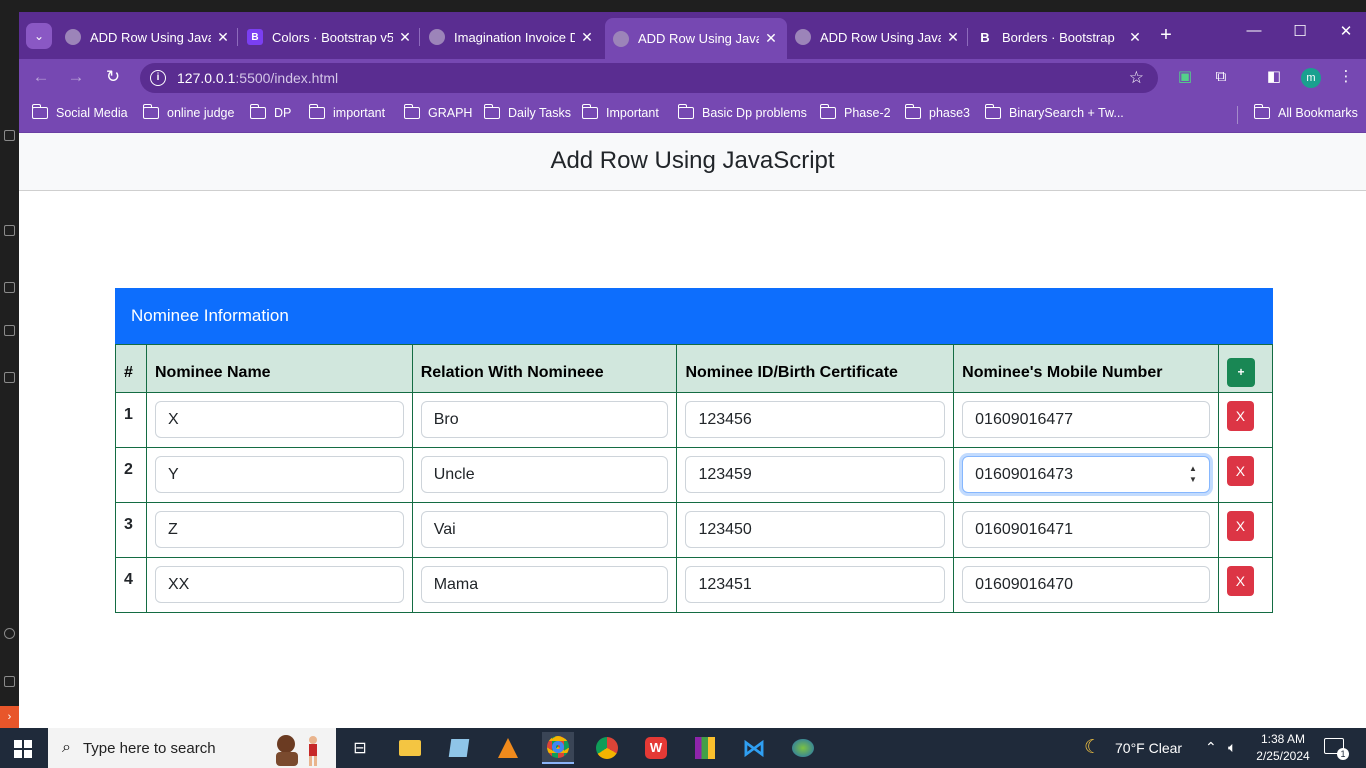  I want to click on remote-icon, so click(9, 377).